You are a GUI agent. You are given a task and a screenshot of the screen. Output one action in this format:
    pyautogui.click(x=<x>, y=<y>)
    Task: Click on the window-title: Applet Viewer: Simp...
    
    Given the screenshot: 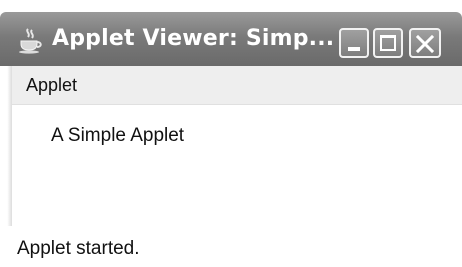 What is the action you would take?
    pyautogui.click(x=193, y=38)
    